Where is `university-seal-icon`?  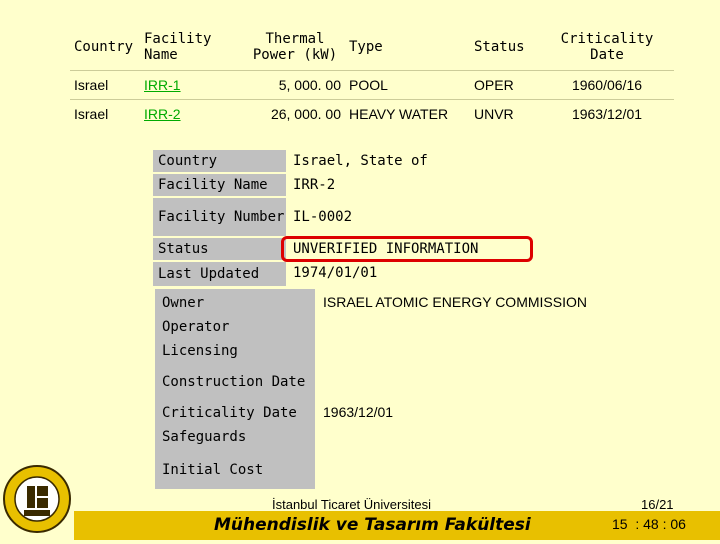 university-seal-icon is located at coordinates (37, 499).